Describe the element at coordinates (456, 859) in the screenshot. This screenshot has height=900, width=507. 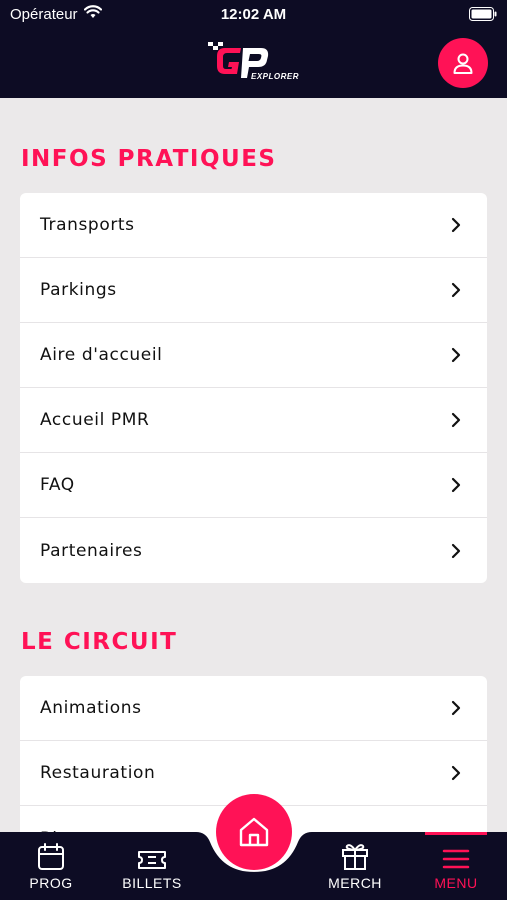
I see `hamburger-menu-icon` at that location.